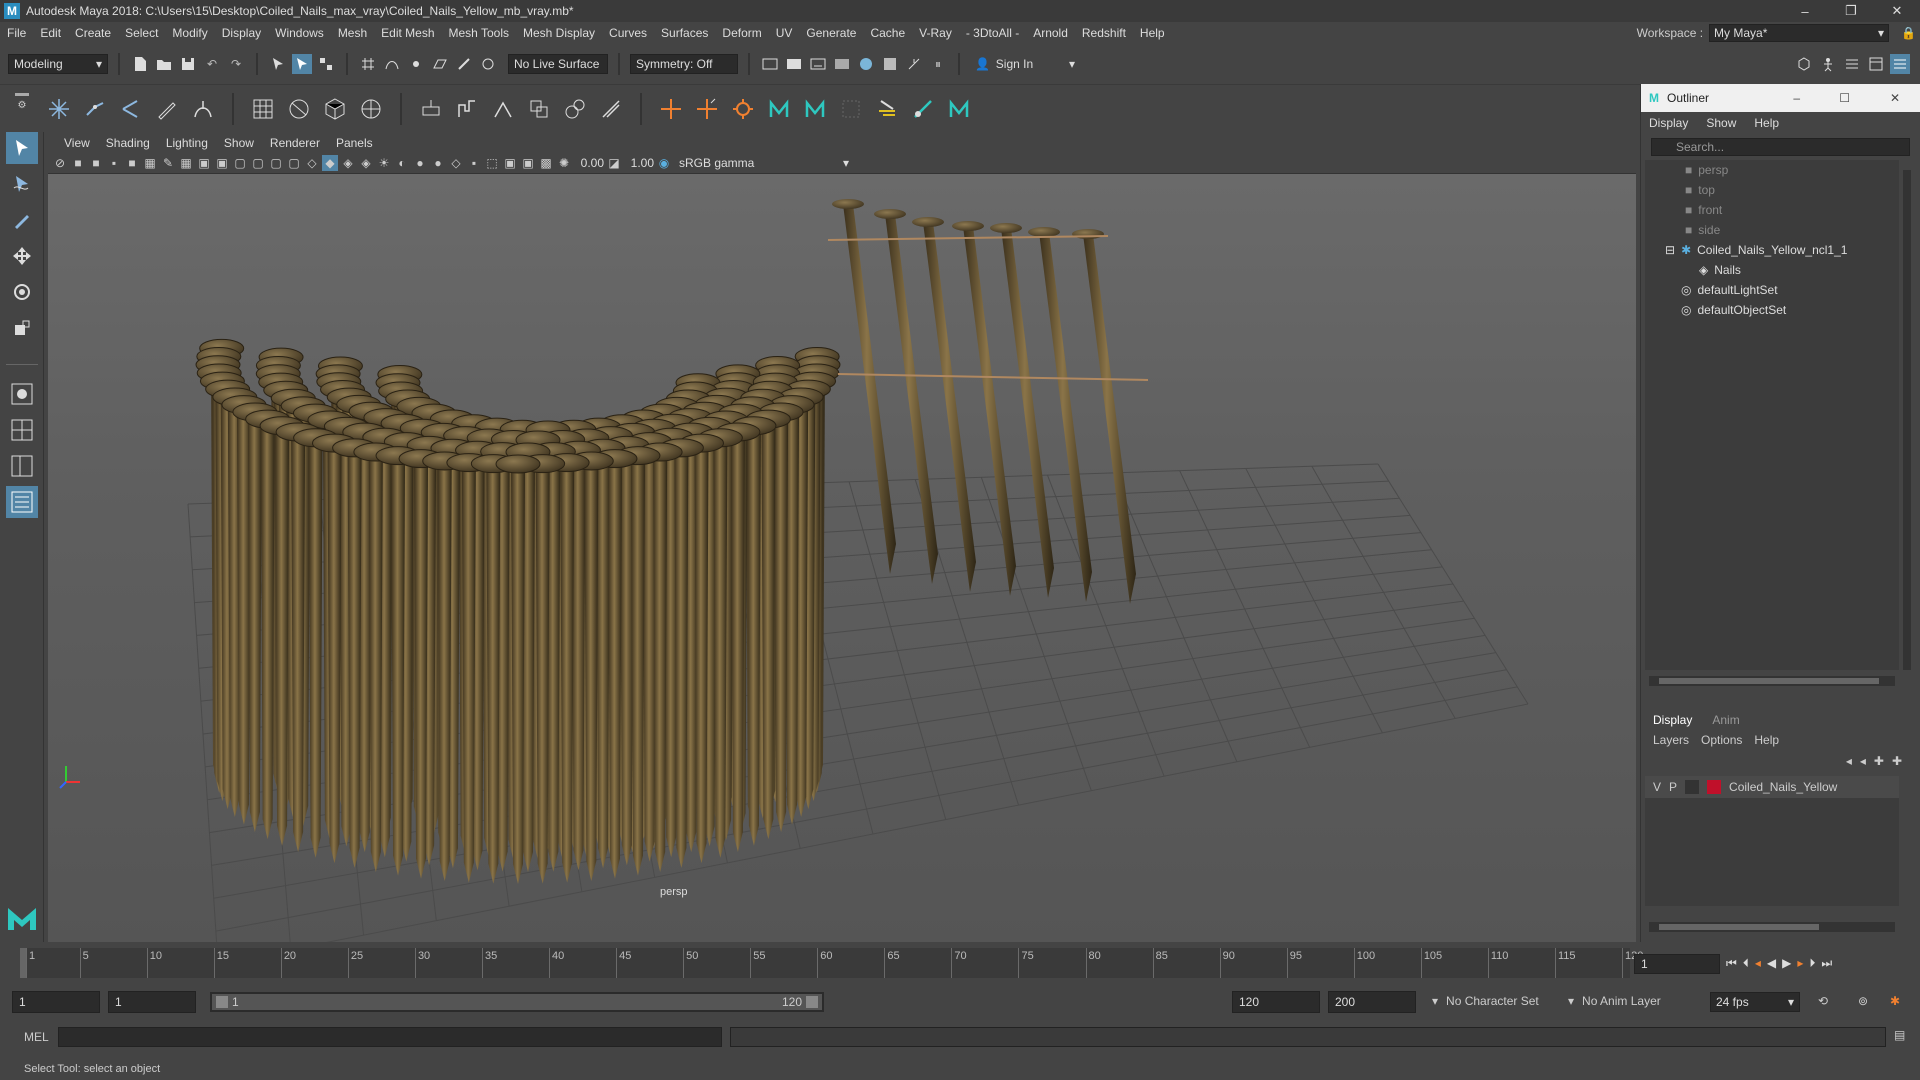 The height and width of the screenshot is (1080, 1920). Describe the element at coordinates (818, 64) in the screenshot. I see `ipr-render-icon` at that location.